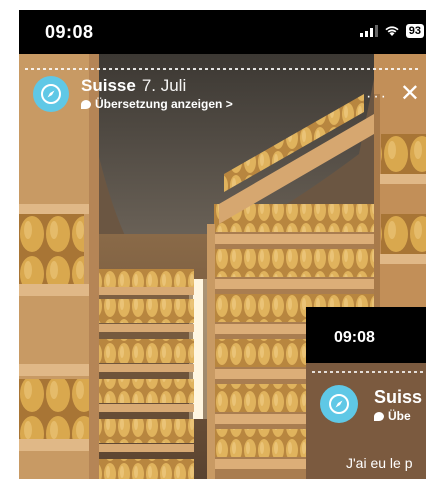 This screenshot has width=426, height=479. I want to click on overlay-translate-link: Übe, so click(392, 416).